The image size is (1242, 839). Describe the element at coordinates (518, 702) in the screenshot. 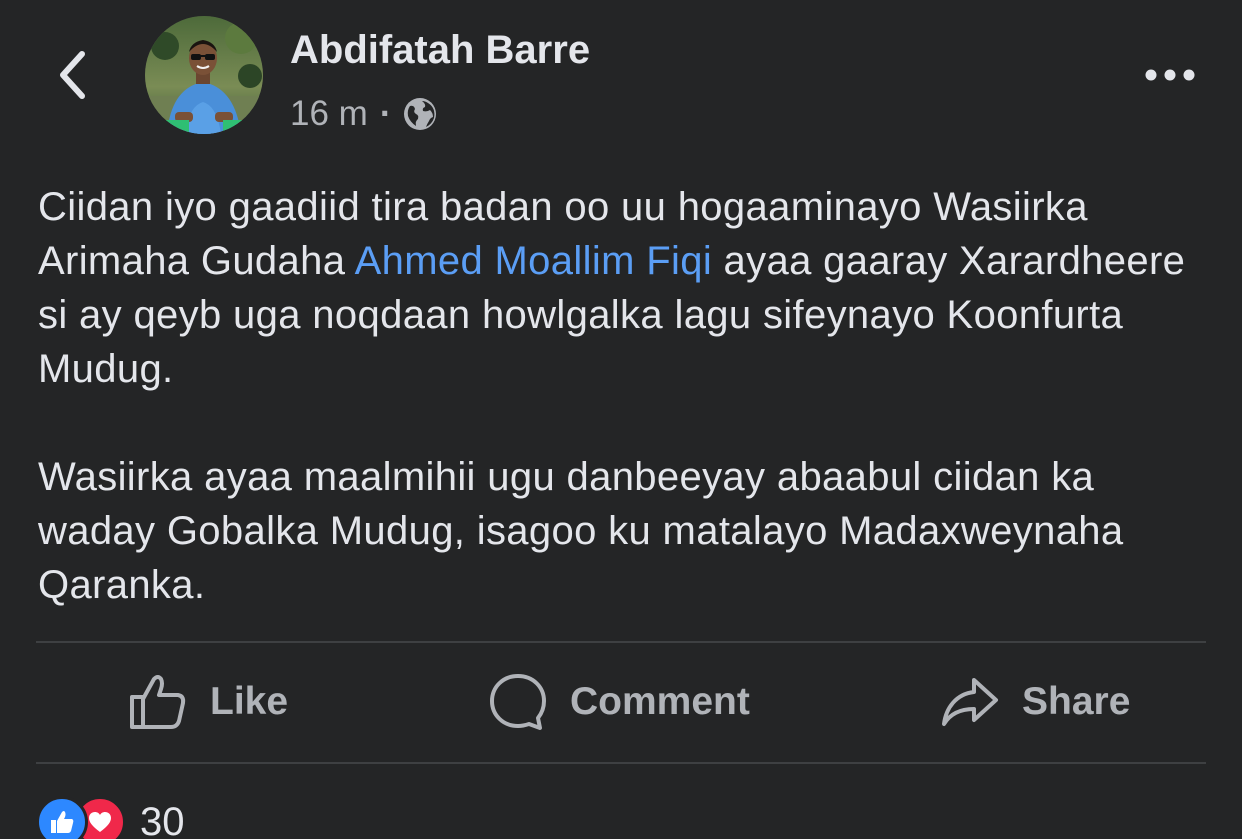

I see `comment-bubble-icon` at that location.